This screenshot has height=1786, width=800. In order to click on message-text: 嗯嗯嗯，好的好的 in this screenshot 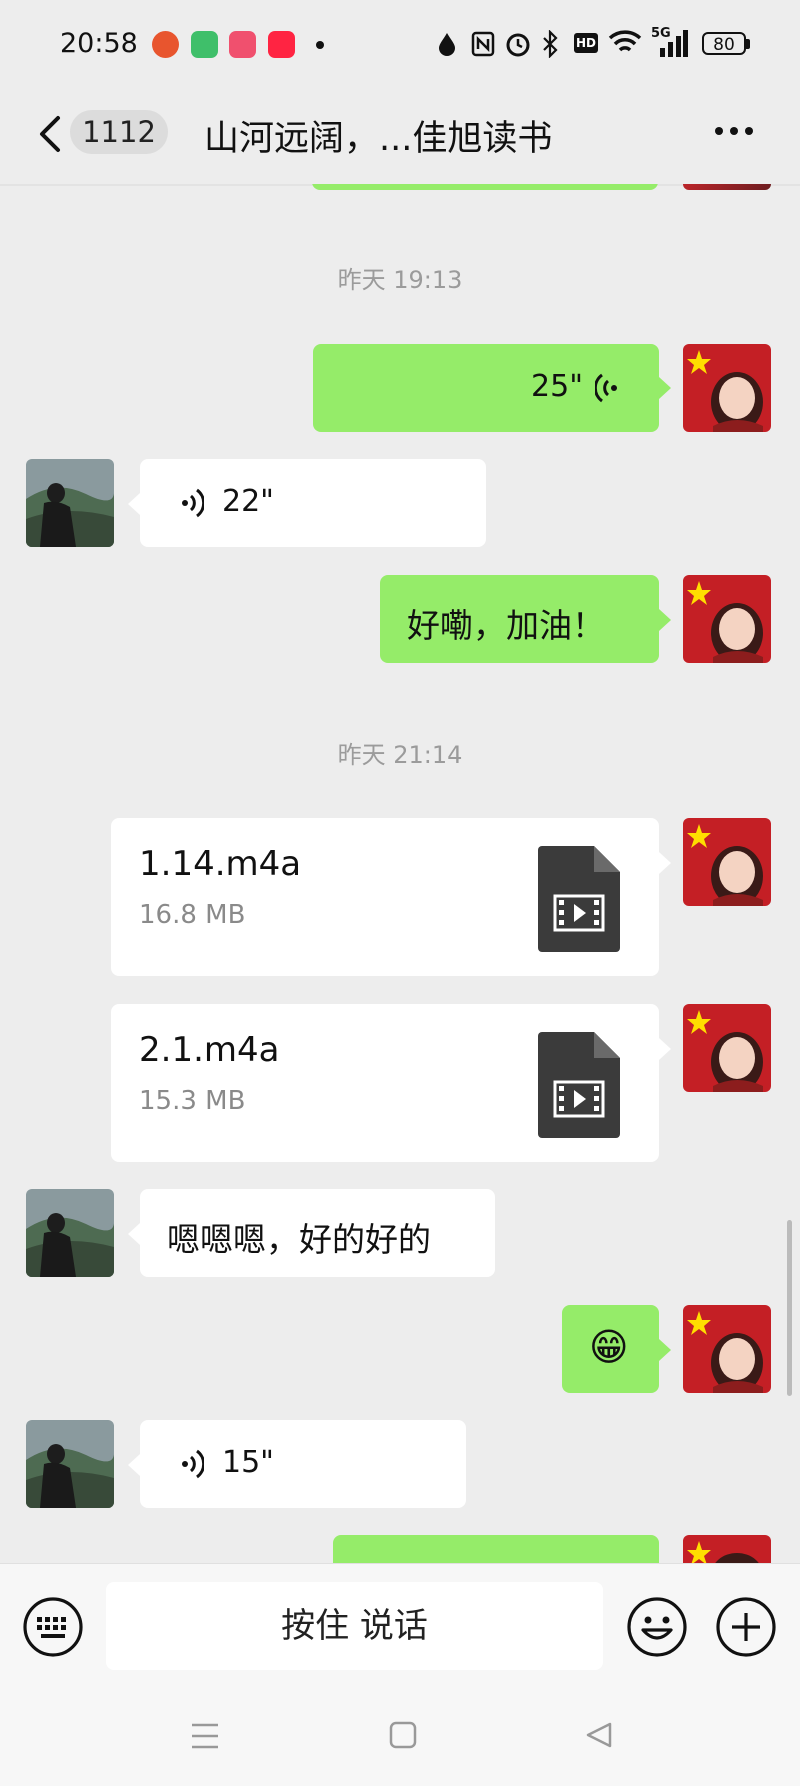, I will do `click(299, 1239)`.